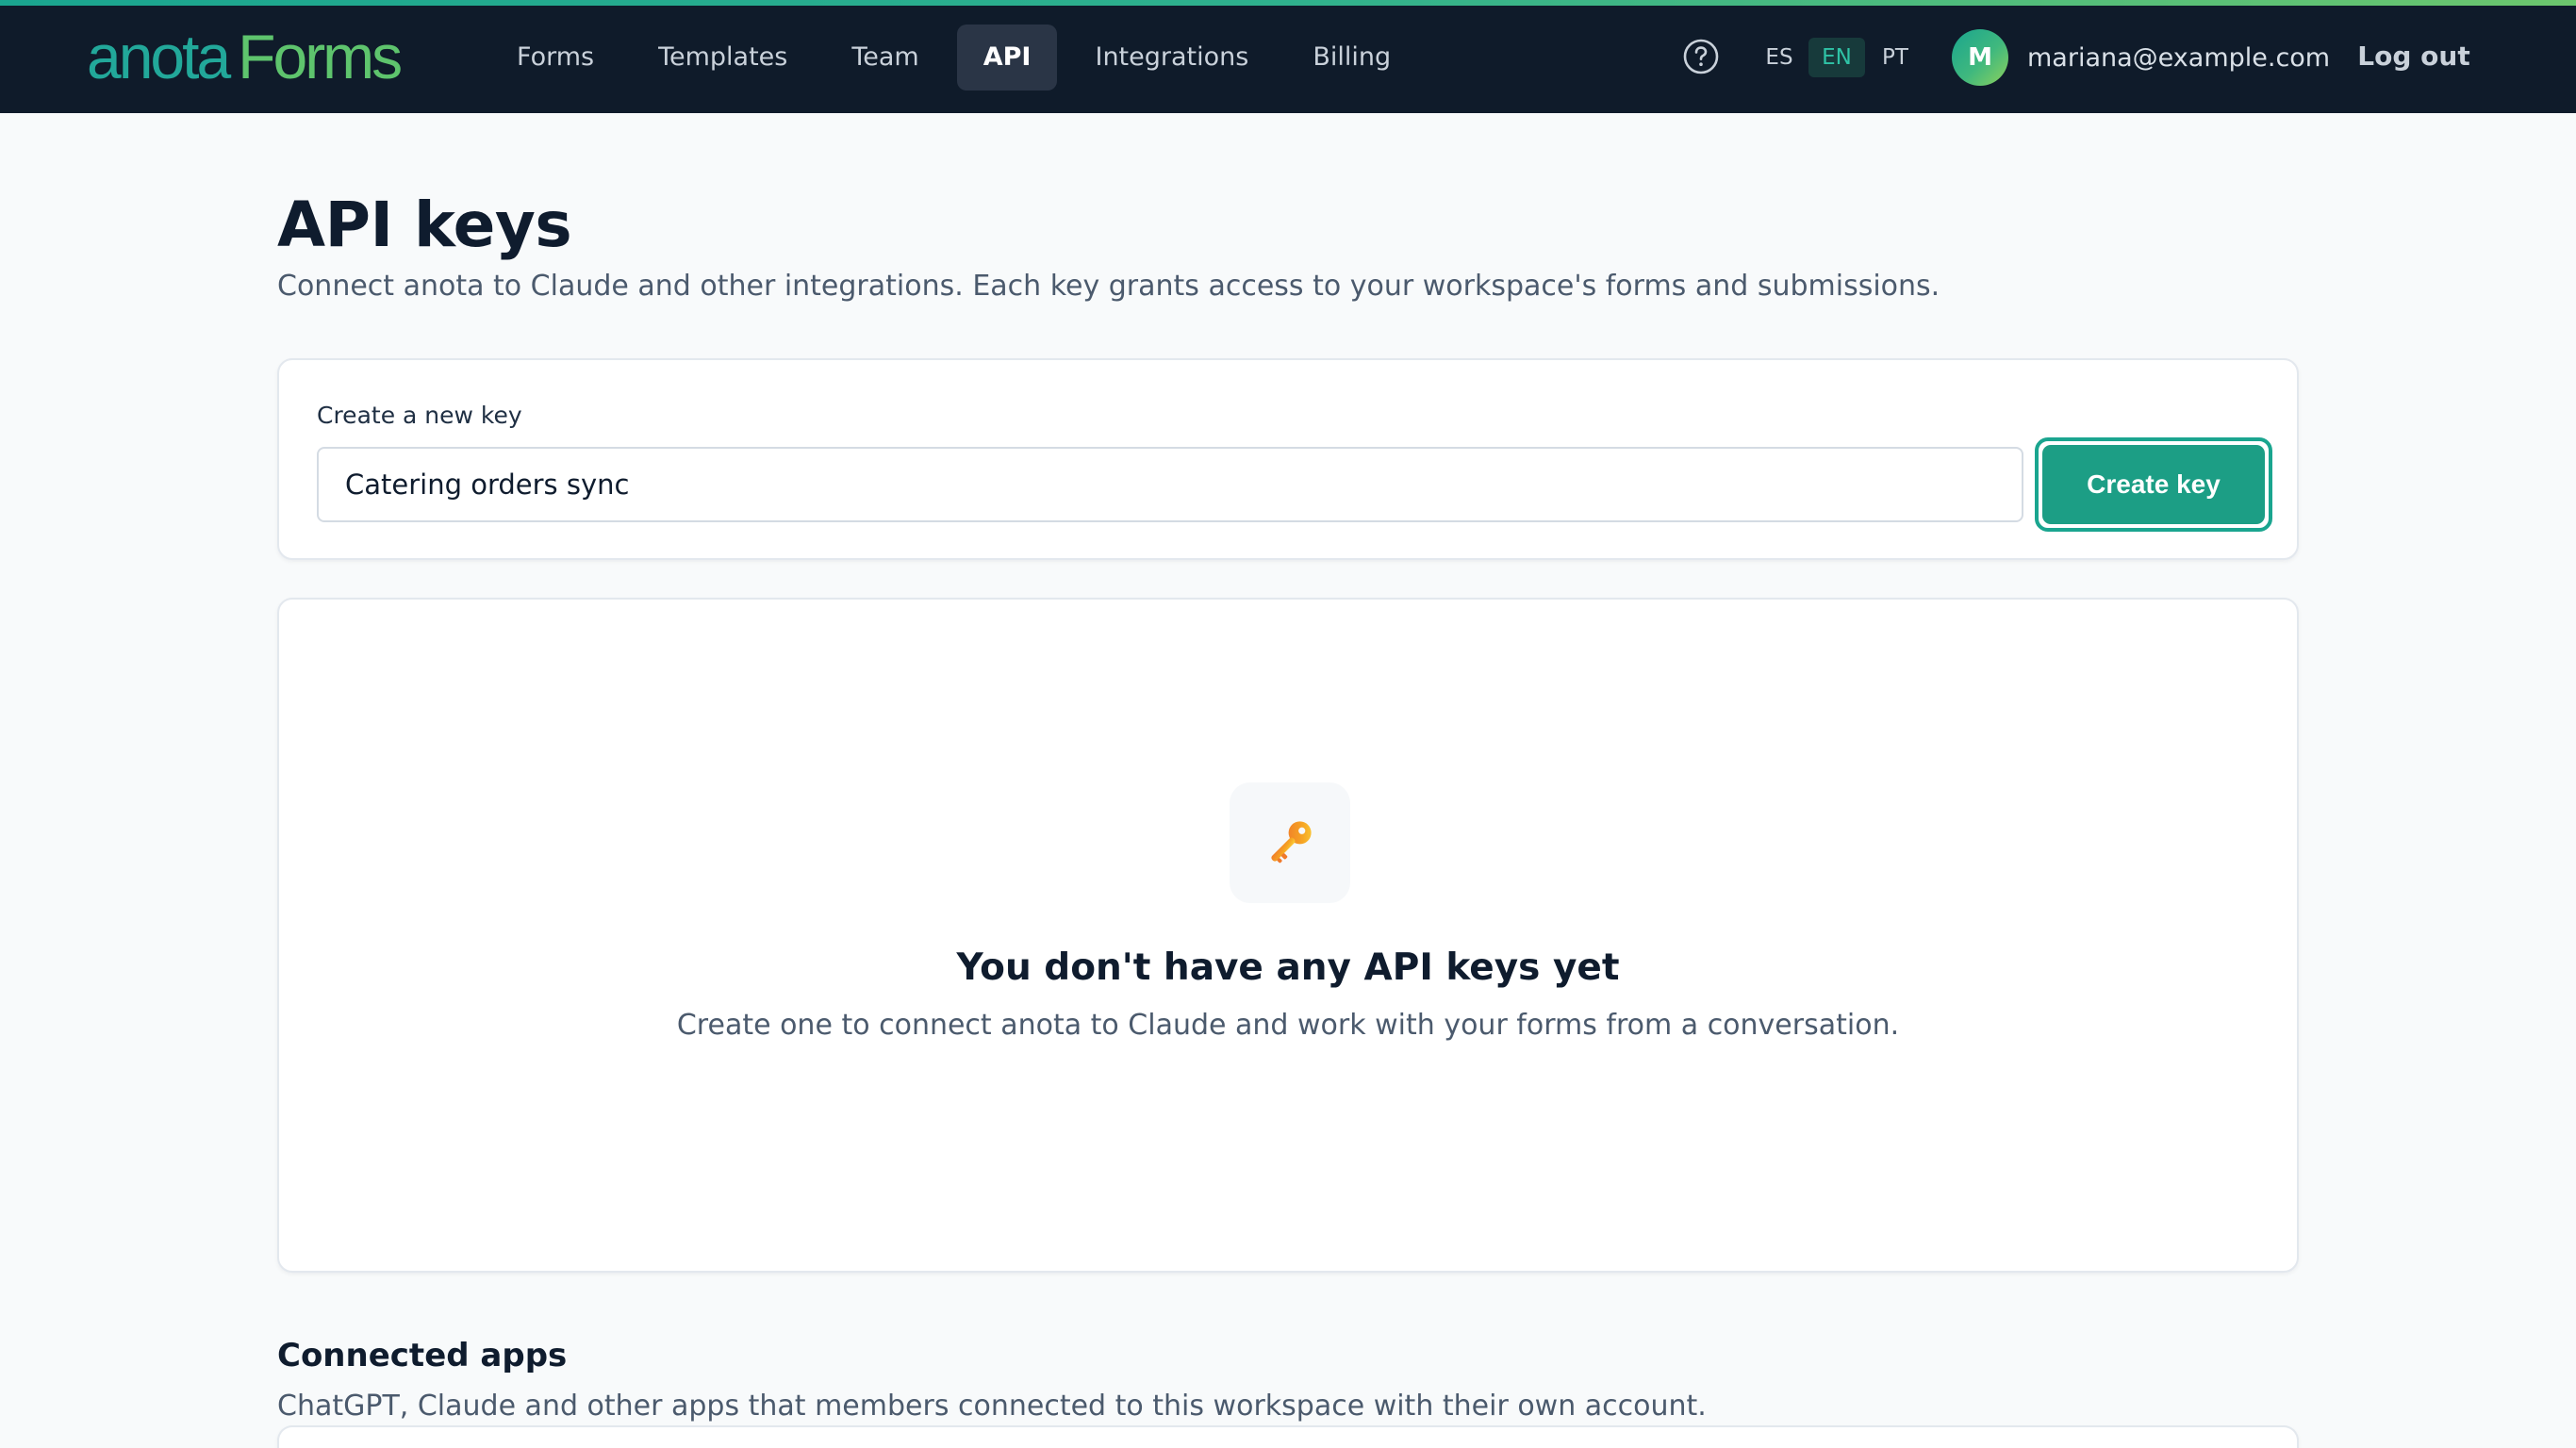 The image size is (2576, 1448). I want to click on language-option-es: ES, so click(1779, 57).